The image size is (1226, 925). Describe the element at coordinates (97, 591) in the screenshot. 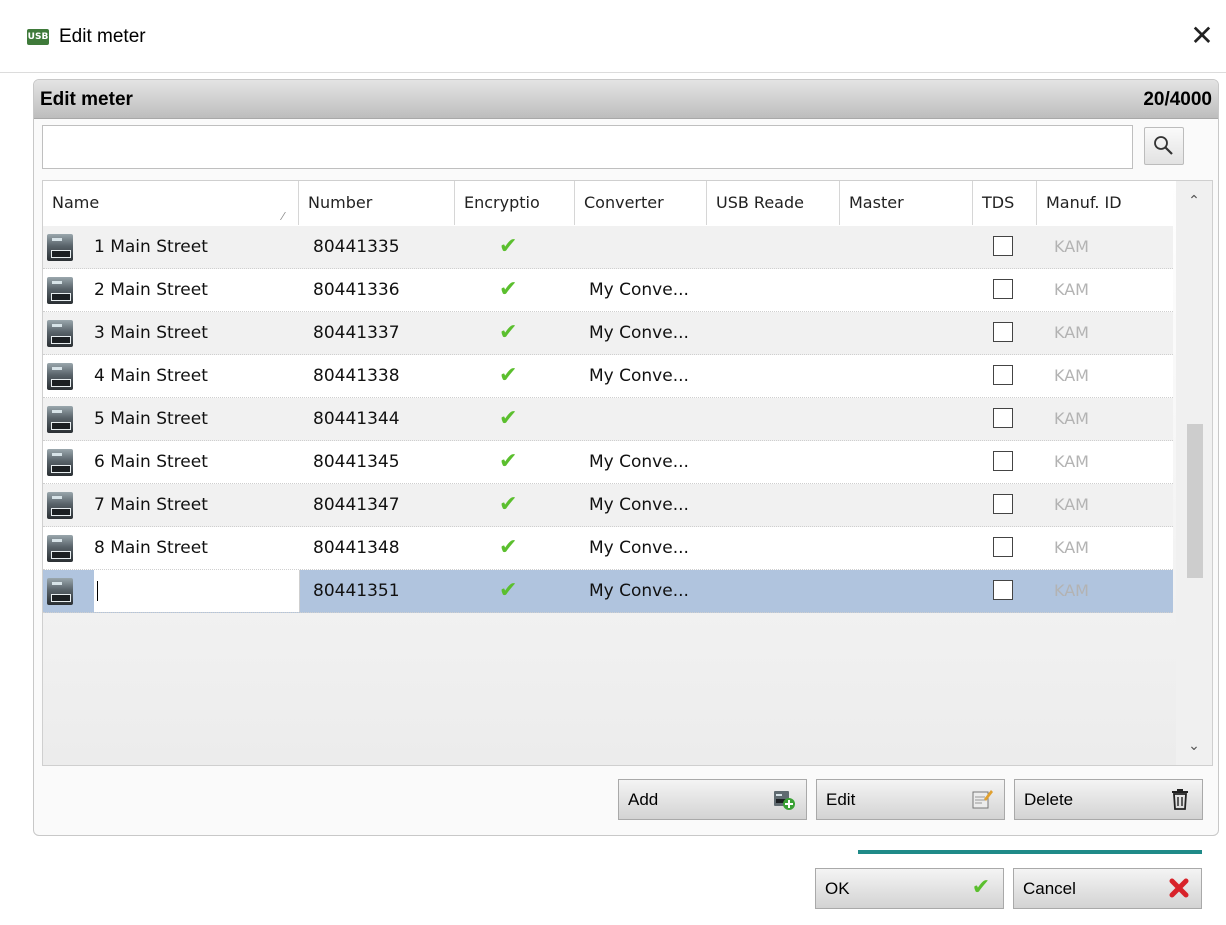

I see `text-caret` at that location.